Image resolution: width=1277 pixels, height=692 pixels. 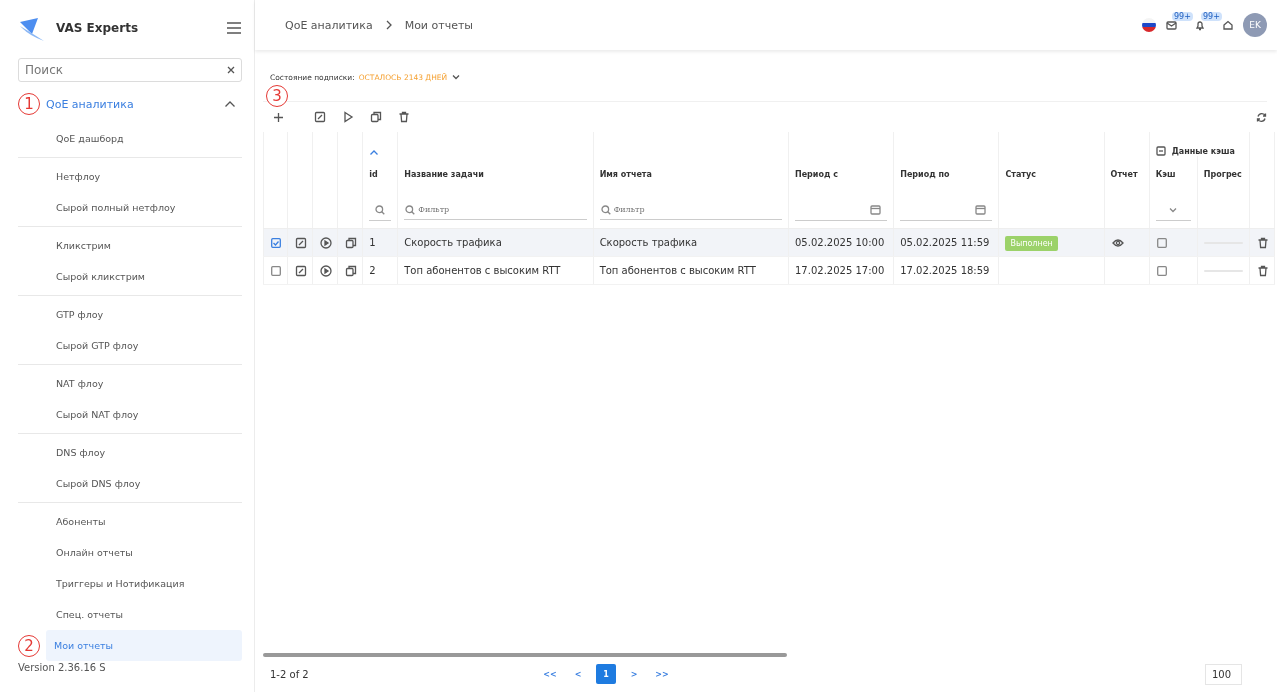 What do you see at coordinates (634, 674) in the screenshot?
I see `page-nav-button: >` at bounding box center [634, 674].